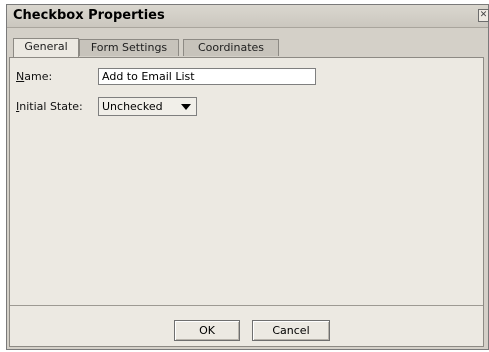 The width and height of the screenshot is (489, 352). I want to click on title-bar: Checkbox Properties ✕, so click(248, 16).